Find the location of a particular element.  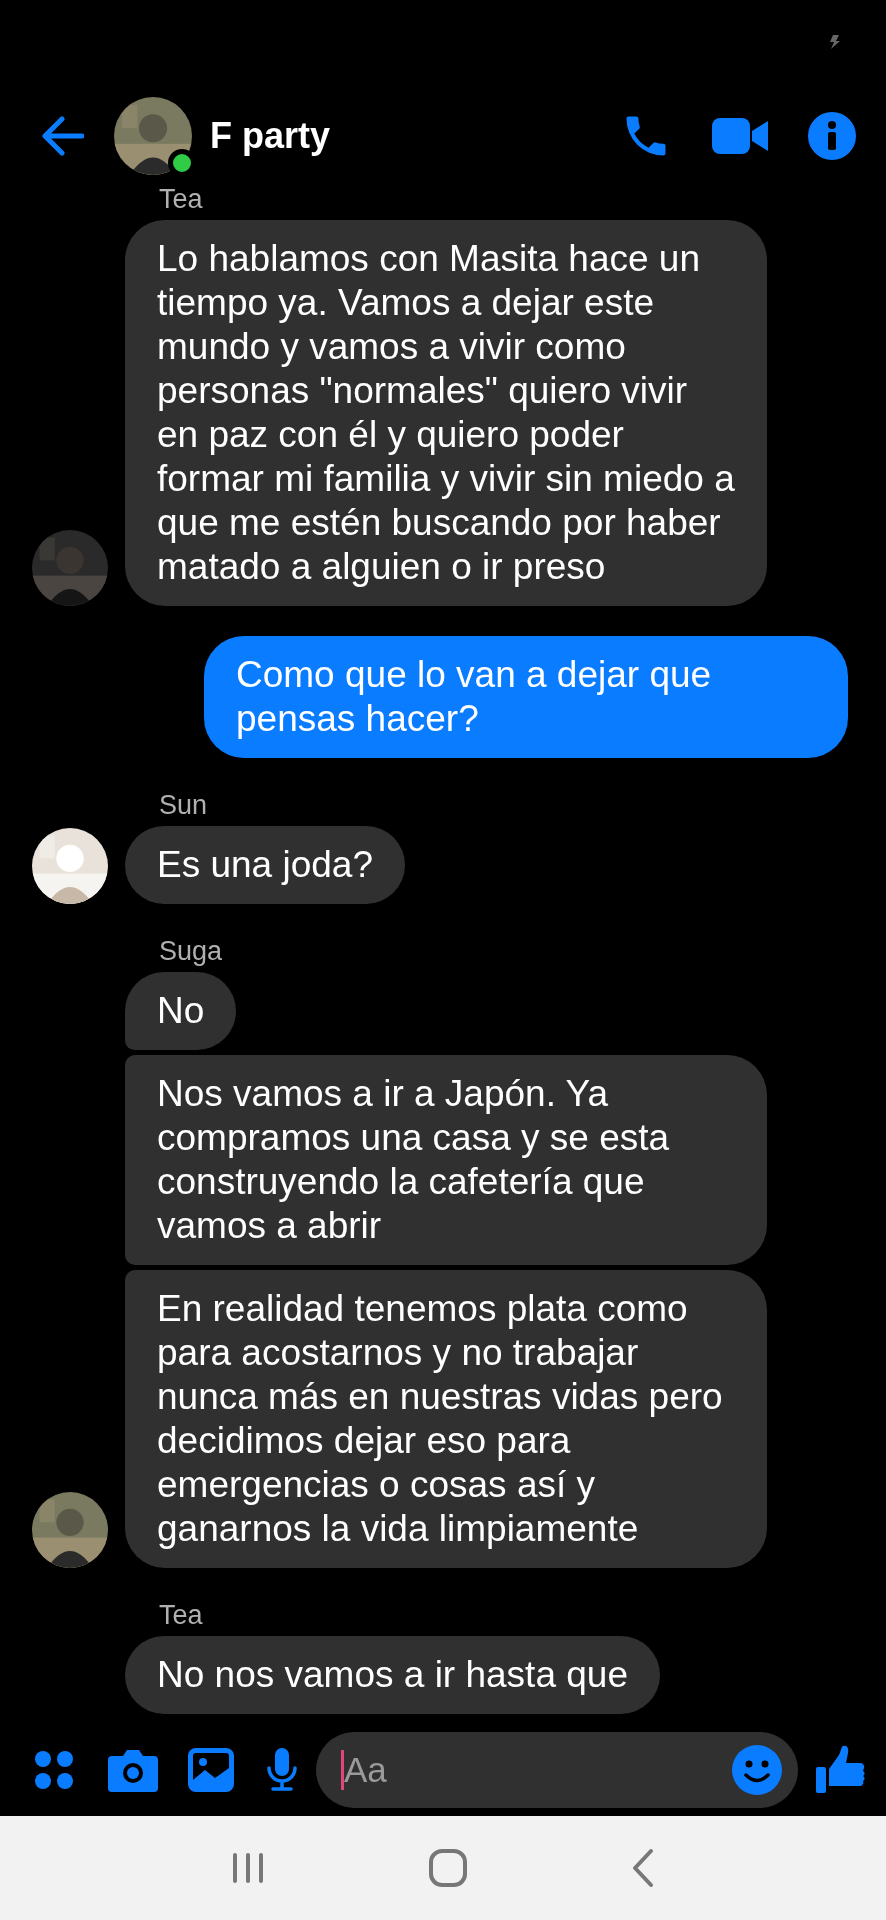

sender-name: Sun is located at coordinates (184, 805).